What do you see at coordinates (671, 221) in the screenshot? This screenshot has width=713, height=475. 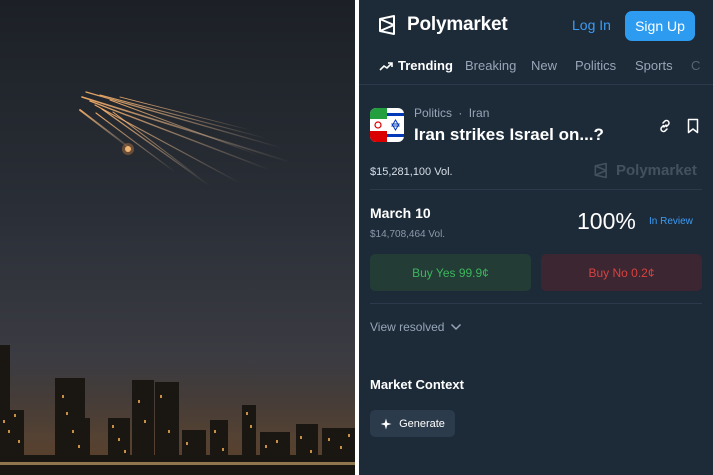 I see `status-badge: In Review` at bounding box center [671, 221].